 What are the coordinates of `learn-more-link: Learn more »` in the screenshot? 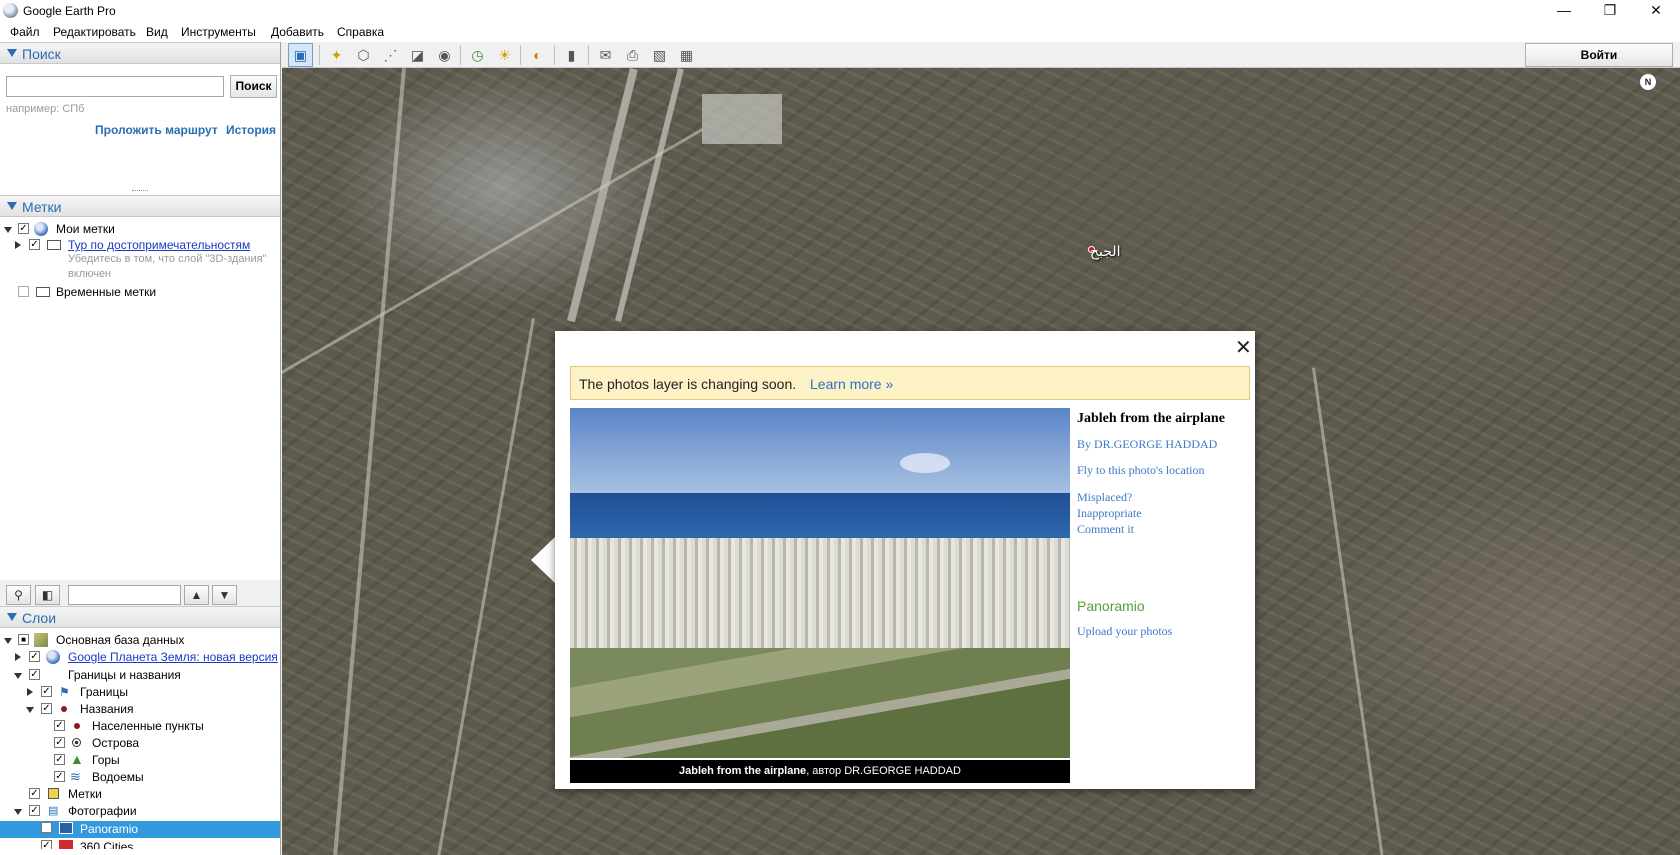 It's located at (851, 384).